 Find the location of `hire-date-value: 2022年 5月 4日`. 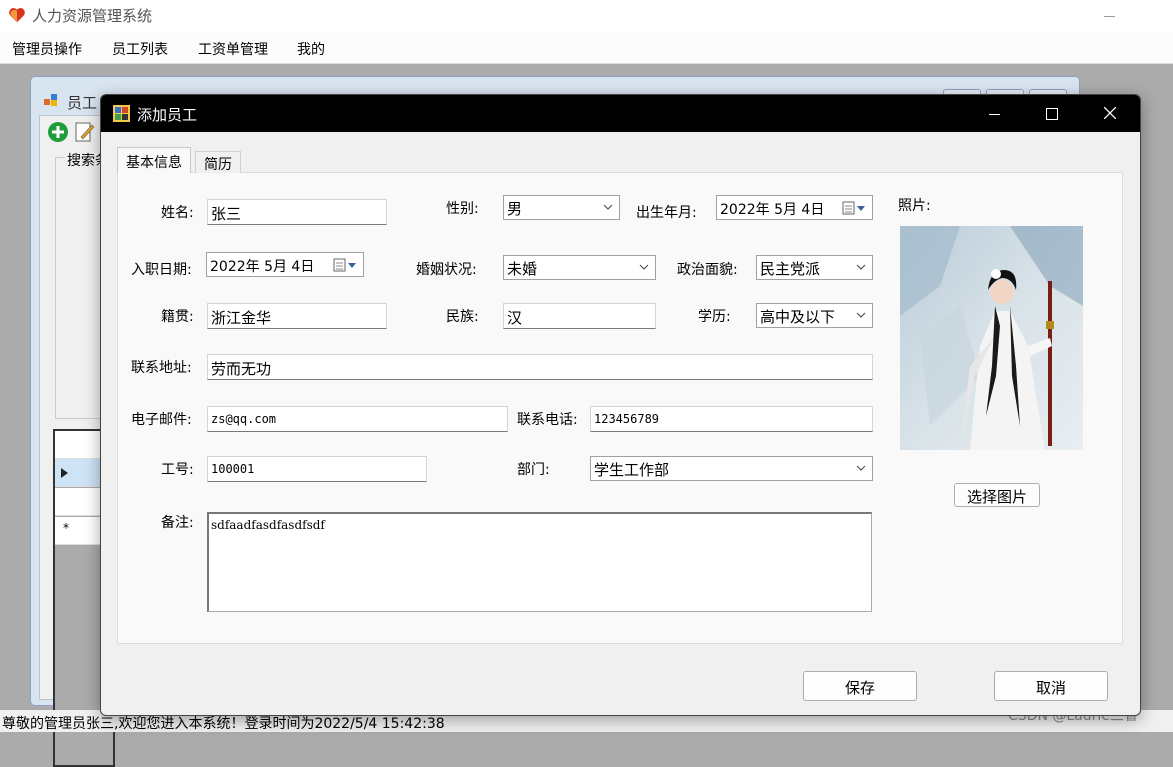

hire-date-value: 2022年 5月 4日 is located at coordinates (262, 267).